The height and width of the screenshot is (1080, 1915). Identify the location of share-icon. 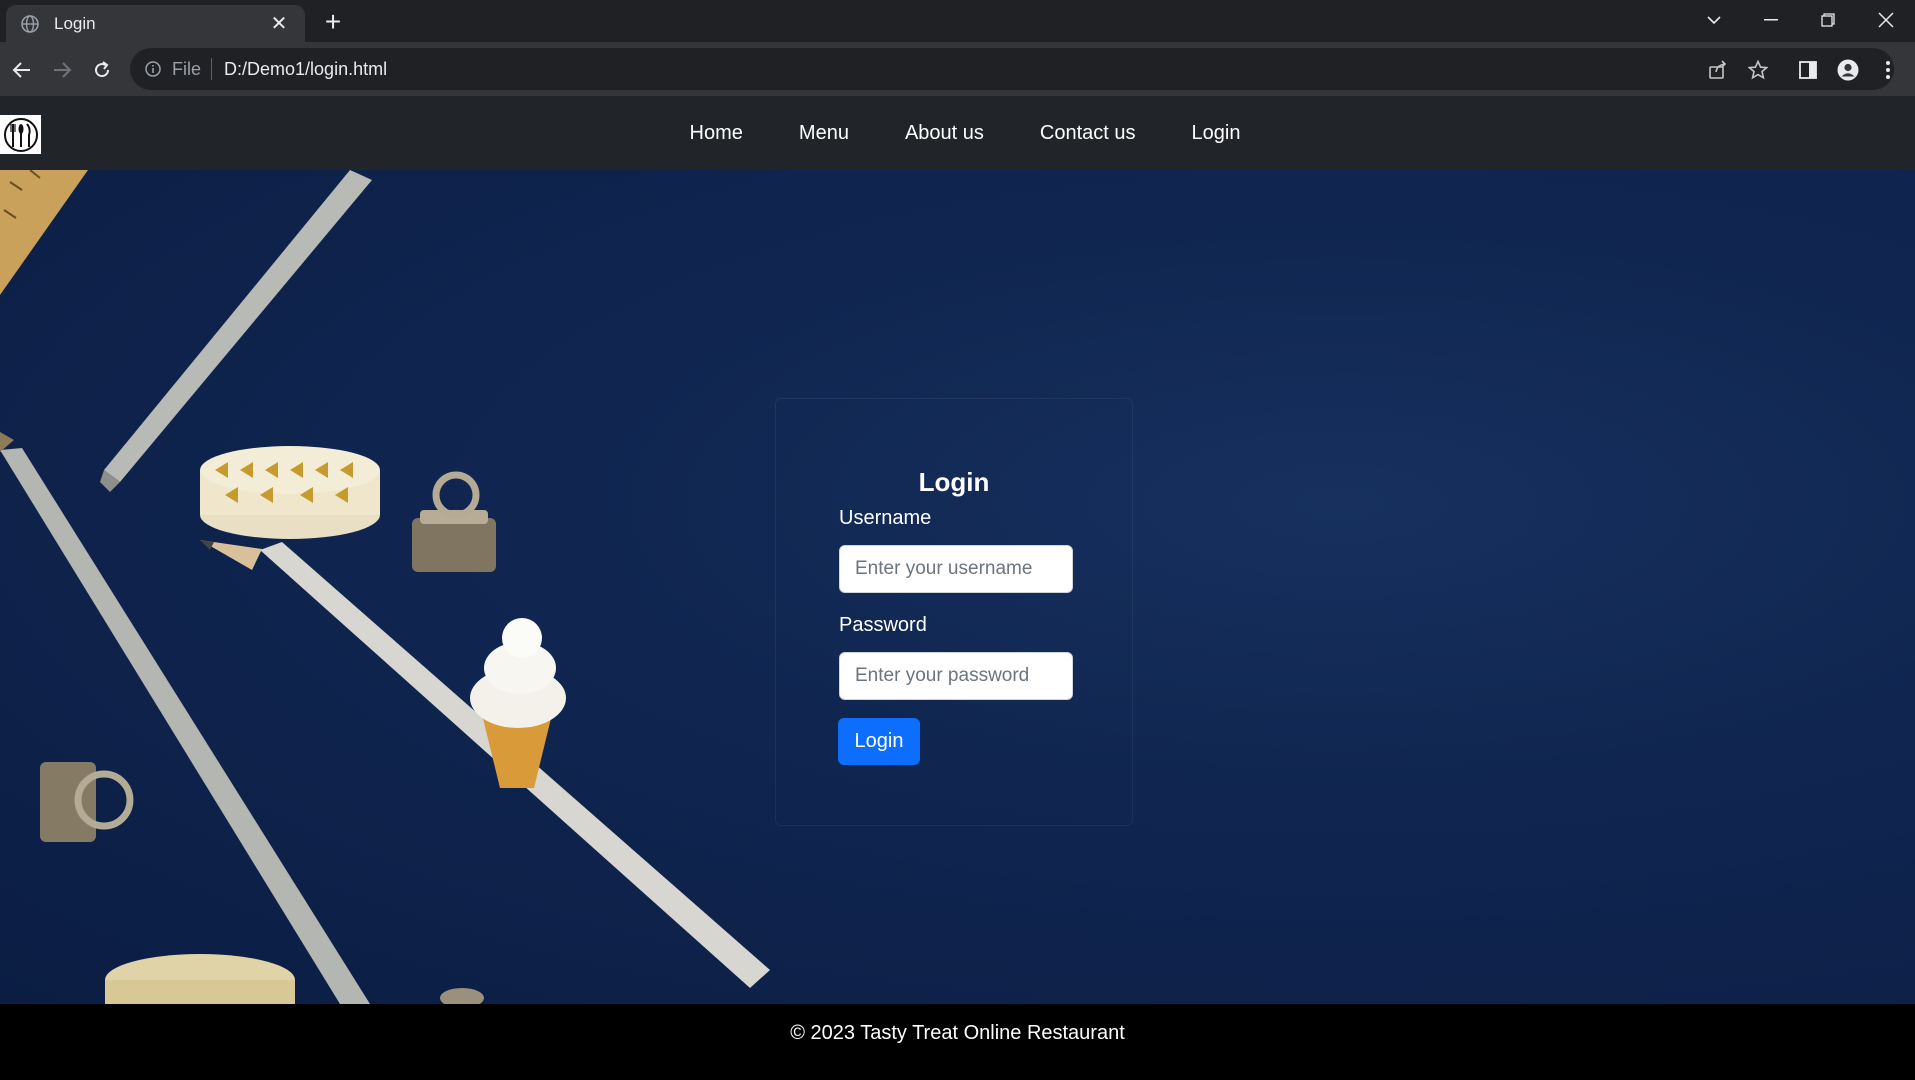
(1718, 70).